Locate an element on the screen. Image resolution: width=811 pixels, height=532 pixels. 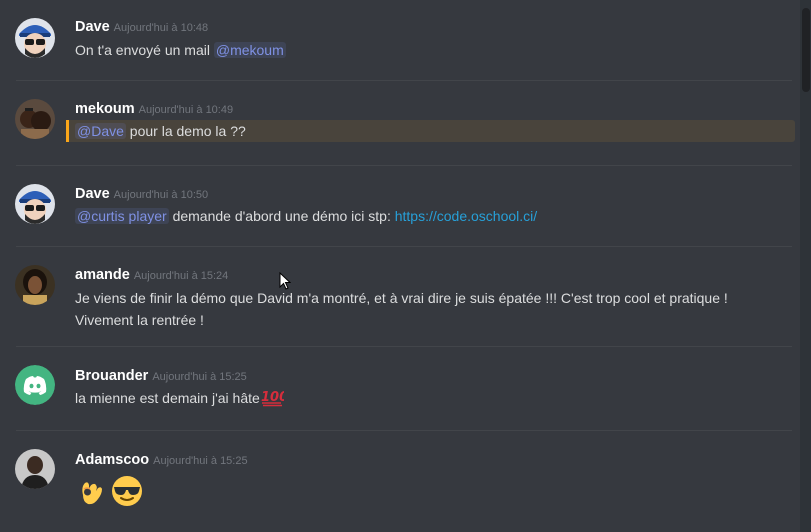
message-text: la mienne est demain j'ai hâte is located at coordinates (167, 398).